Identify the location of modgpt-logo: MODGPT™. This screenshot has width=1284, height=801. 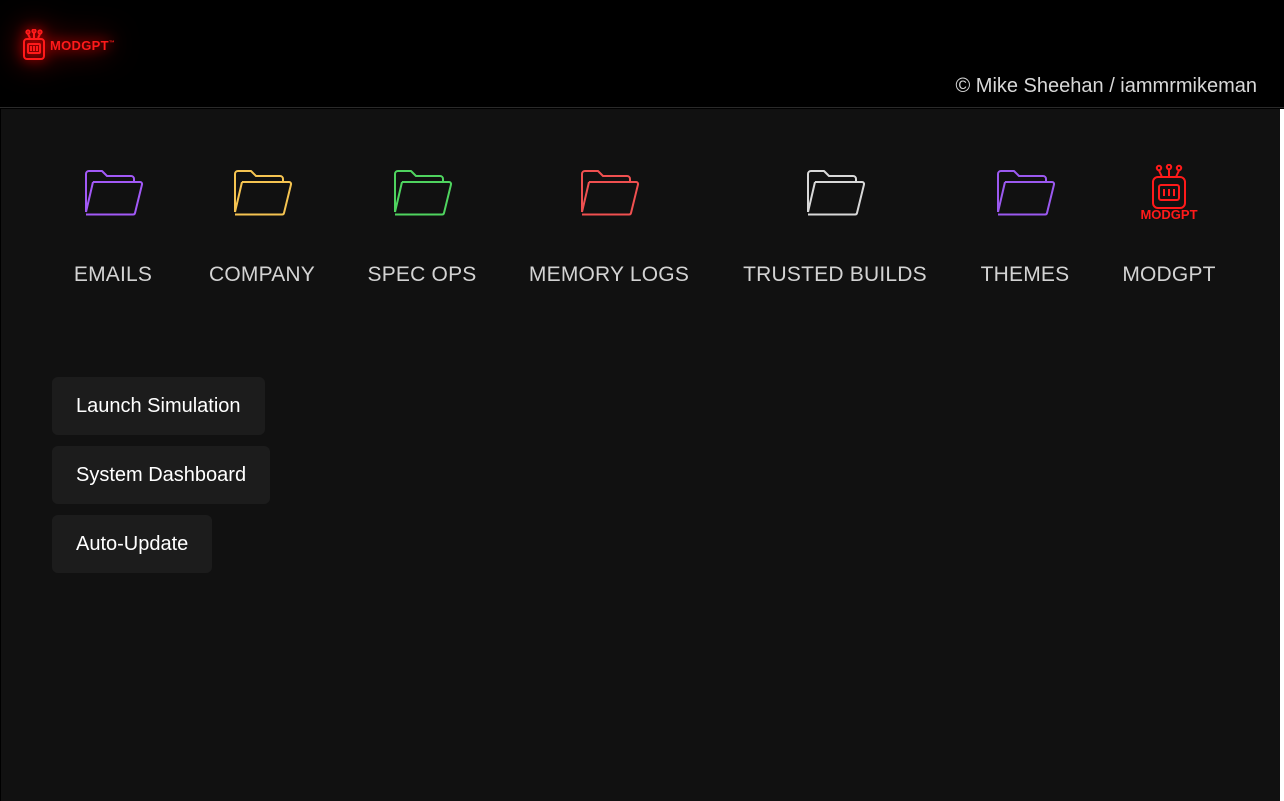
(68, 45).